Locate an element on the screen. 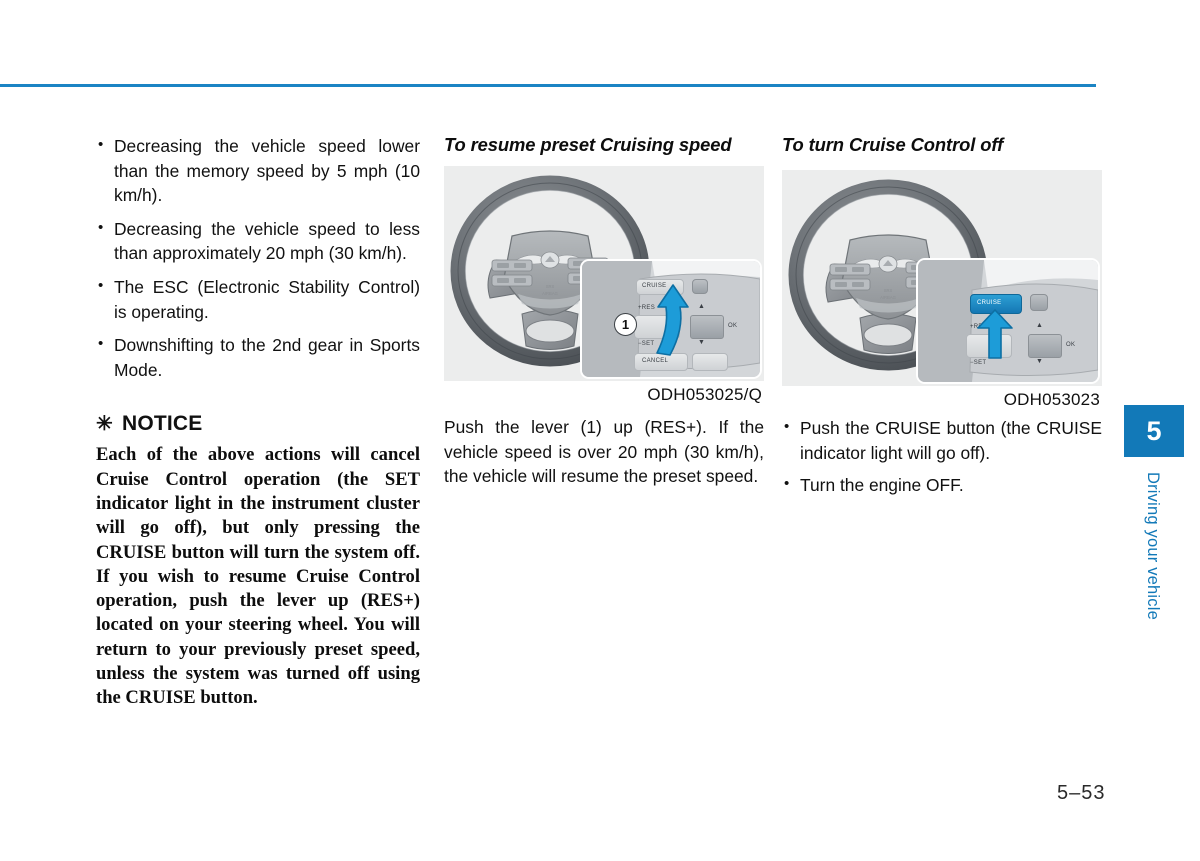 This screenshot has width=1200, height=861. cancel-button-label: CANCEL is located at coordinates (655, 361).